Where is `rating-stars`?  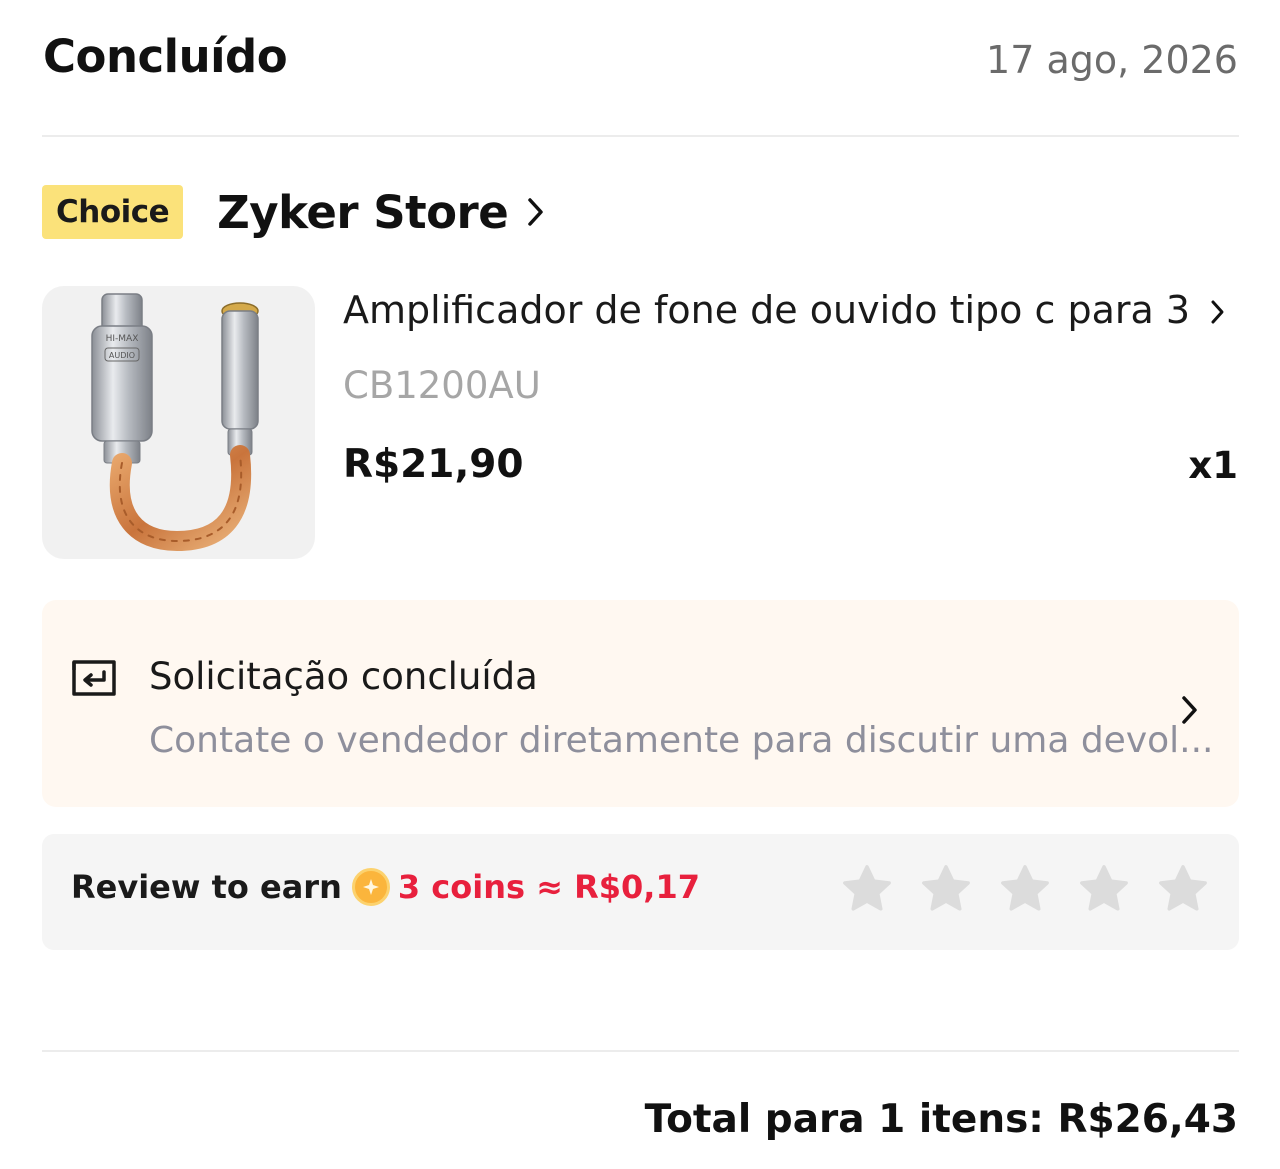 rating-stars is located at coordinates (1025, 889).